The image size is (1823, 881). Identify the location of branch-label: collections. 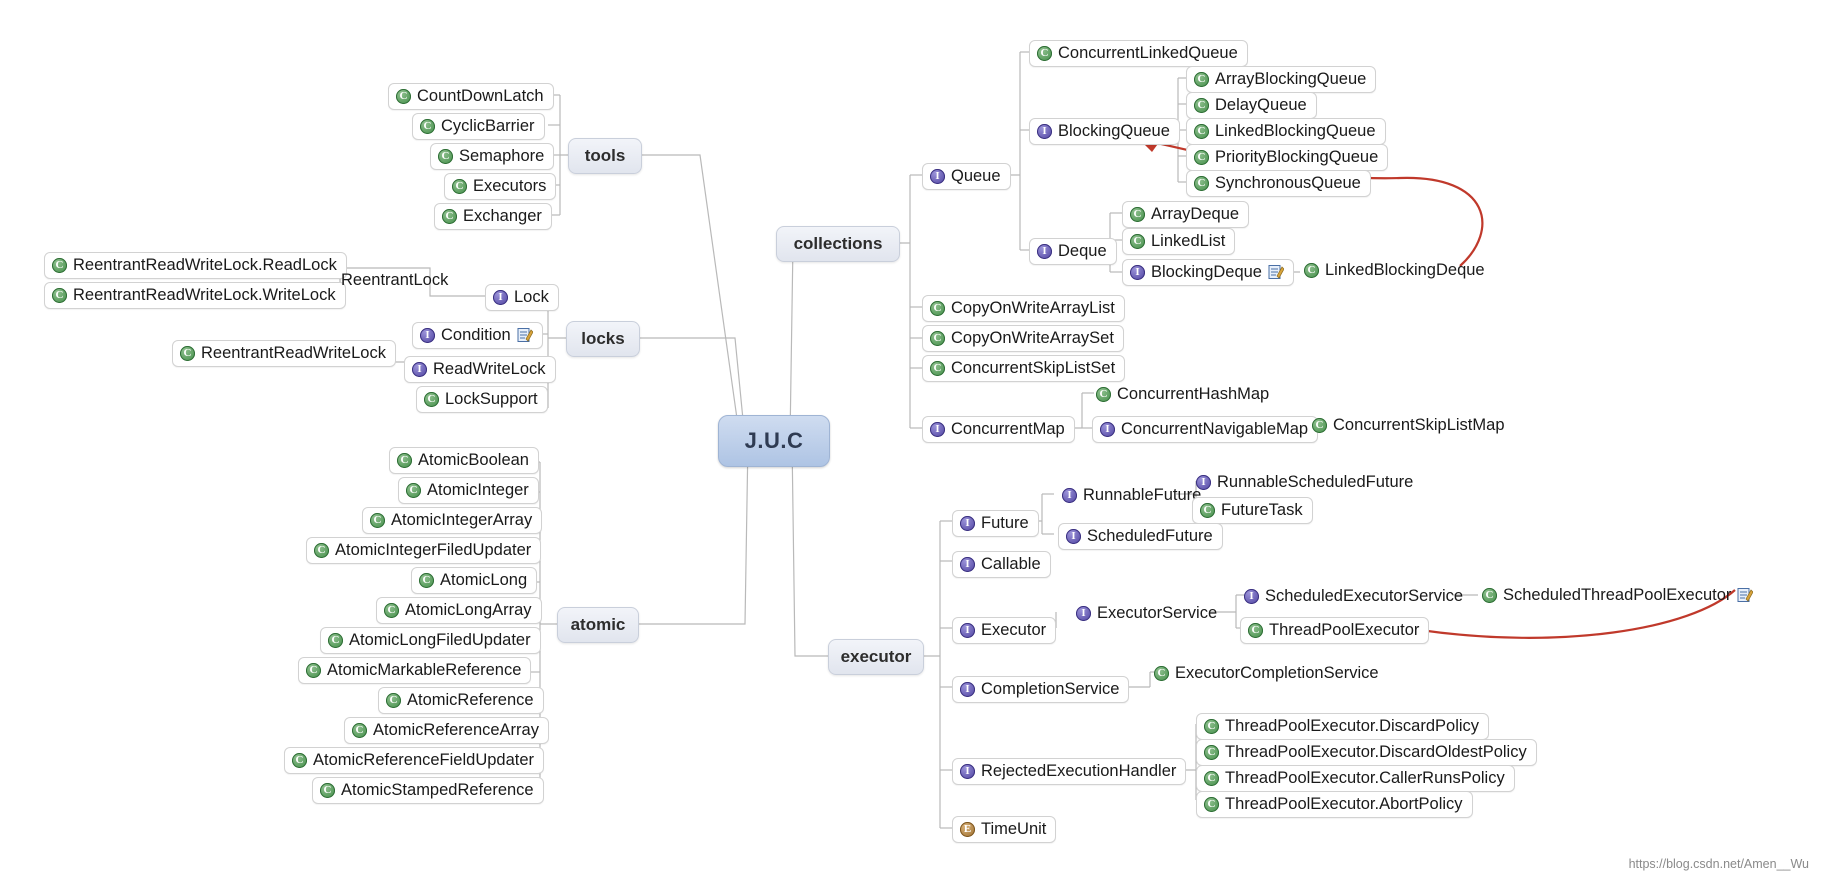
(838, 243).